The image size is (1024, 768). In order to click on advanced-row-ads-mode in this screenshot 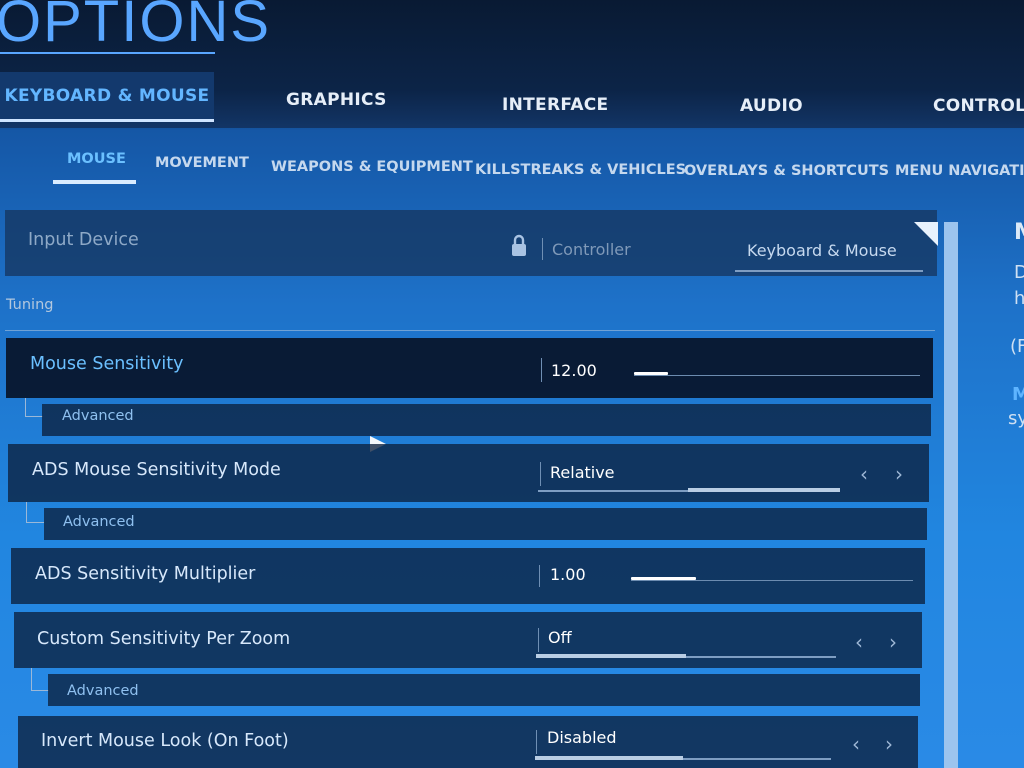, I will do `click(485, 524)`.